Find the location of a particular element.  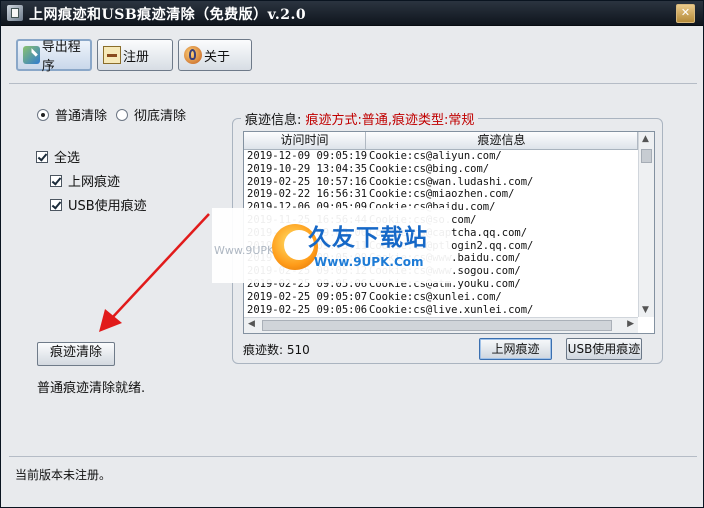

bottom-divider is located at coordinates (353, 456).